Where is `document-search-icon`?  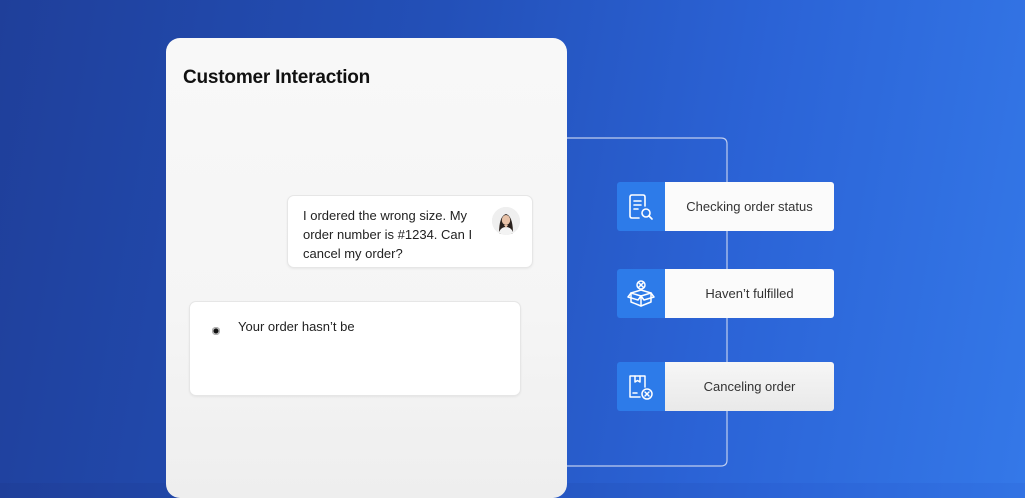
document-search-icon is located at coordinates (641, 206).